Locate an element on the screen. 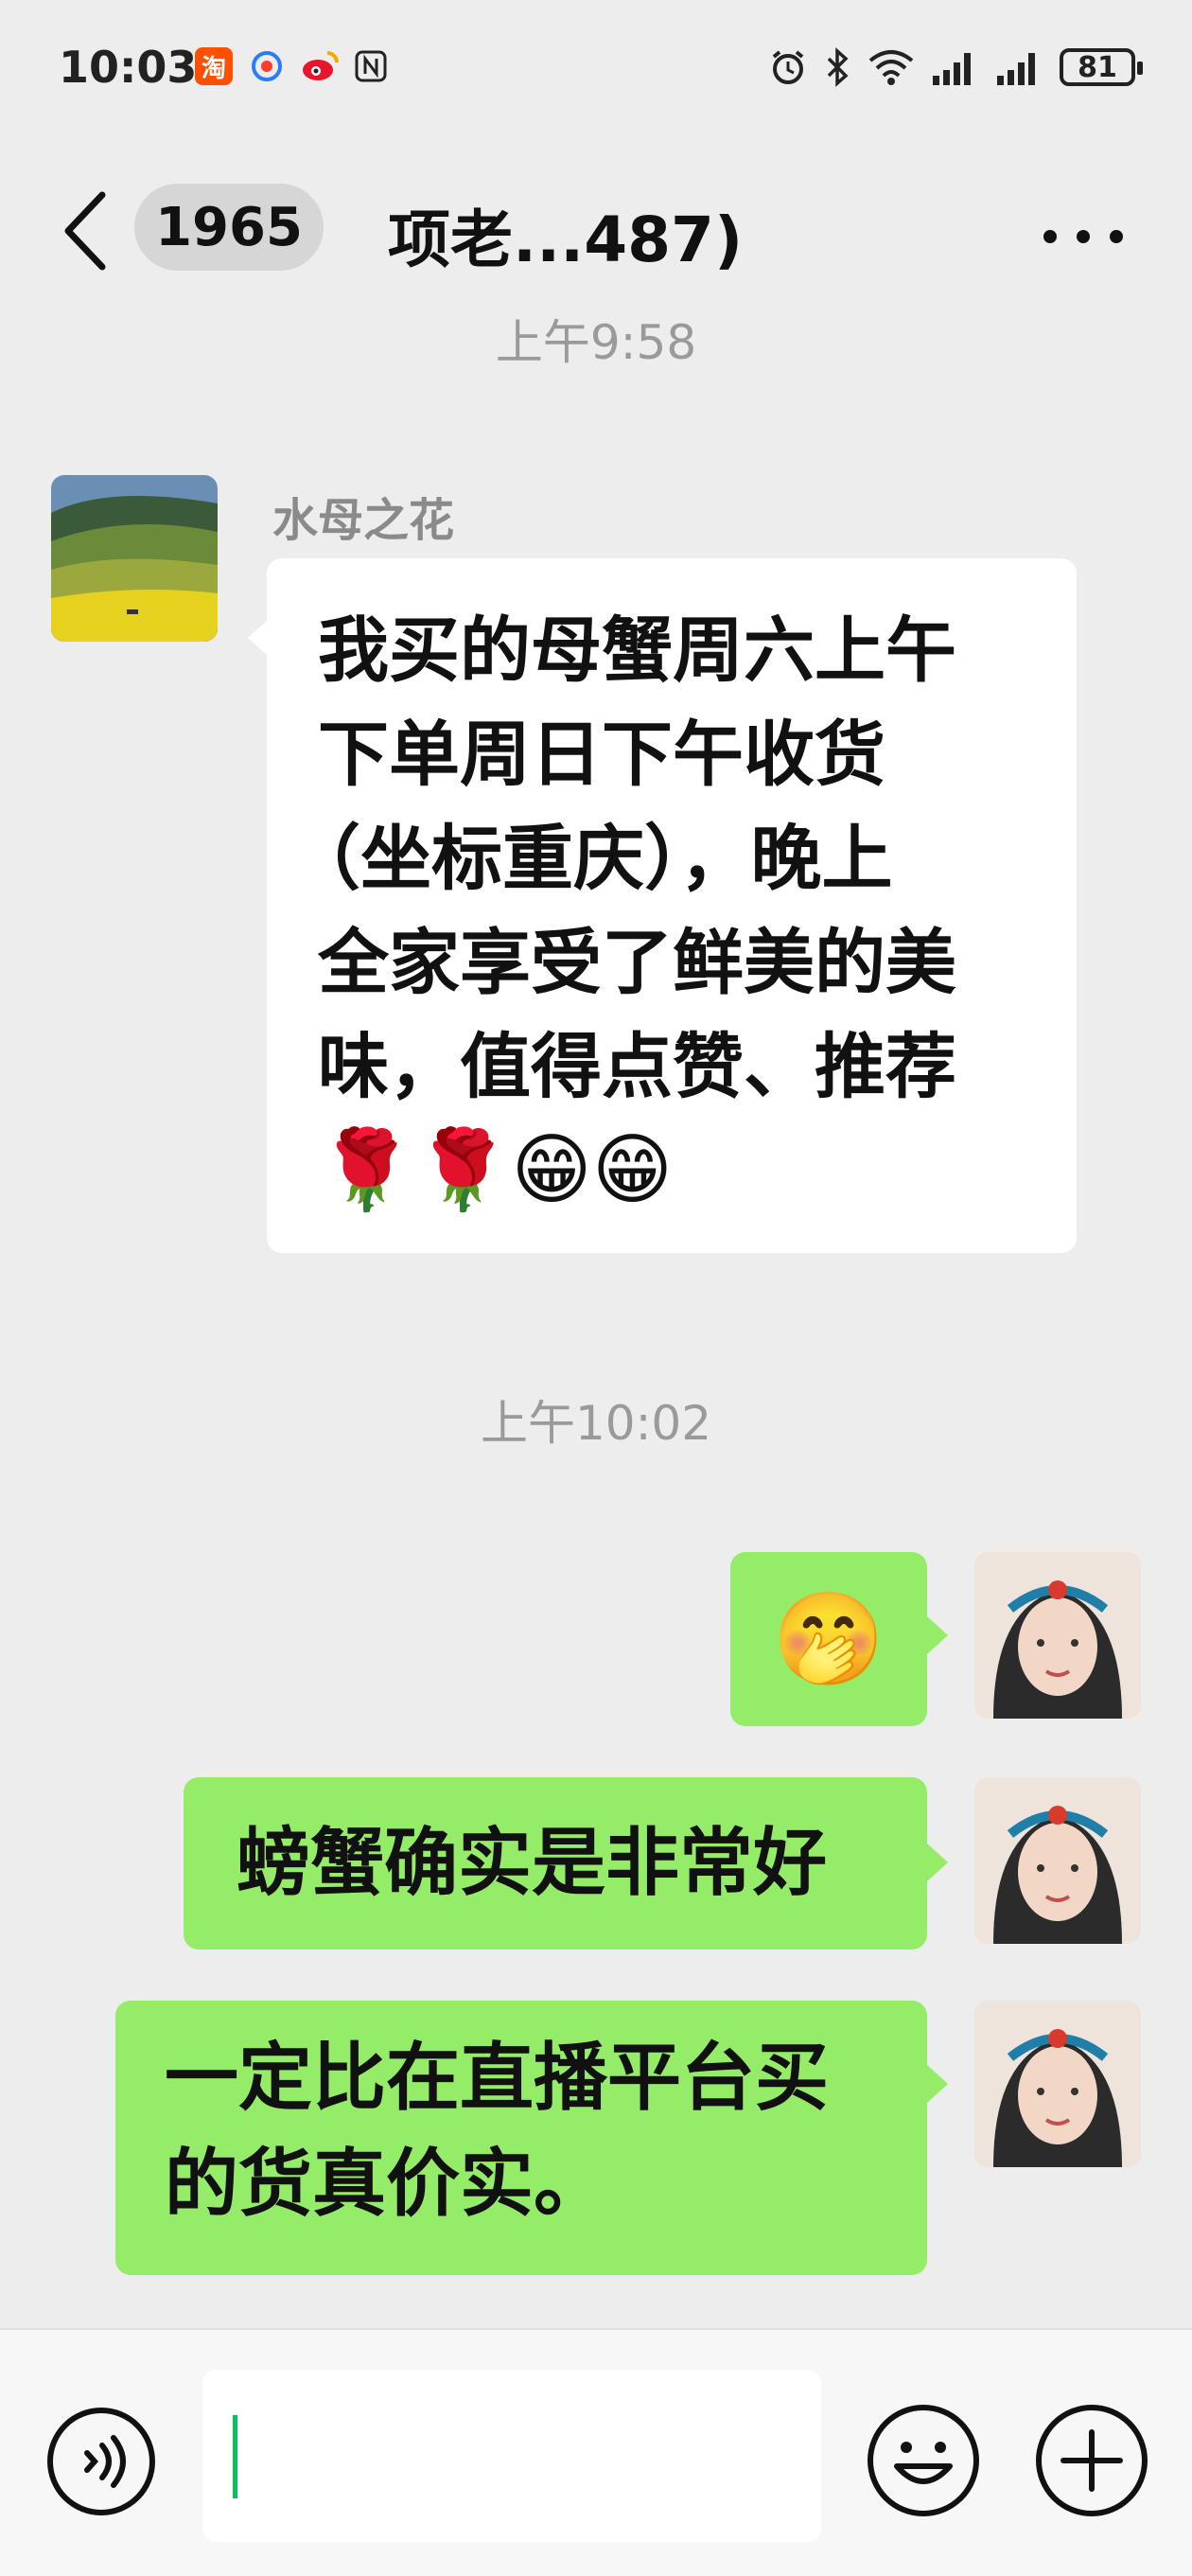  wifi-icon is located at coordinates (891, 67).